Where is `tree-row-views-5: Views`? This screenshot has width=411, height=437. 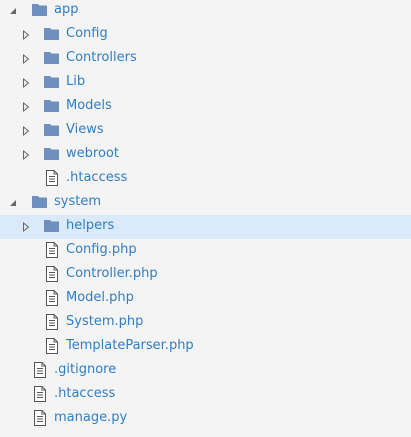
tree-row-views-5: Views is located at coordinates (205, 131).